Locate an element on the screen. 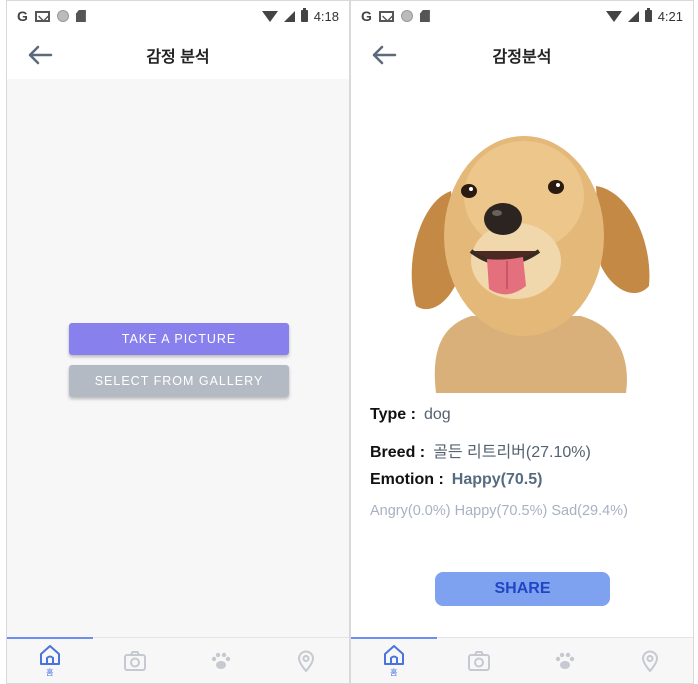  emotion-label: Emotion : is located at coordinates (407, 479).